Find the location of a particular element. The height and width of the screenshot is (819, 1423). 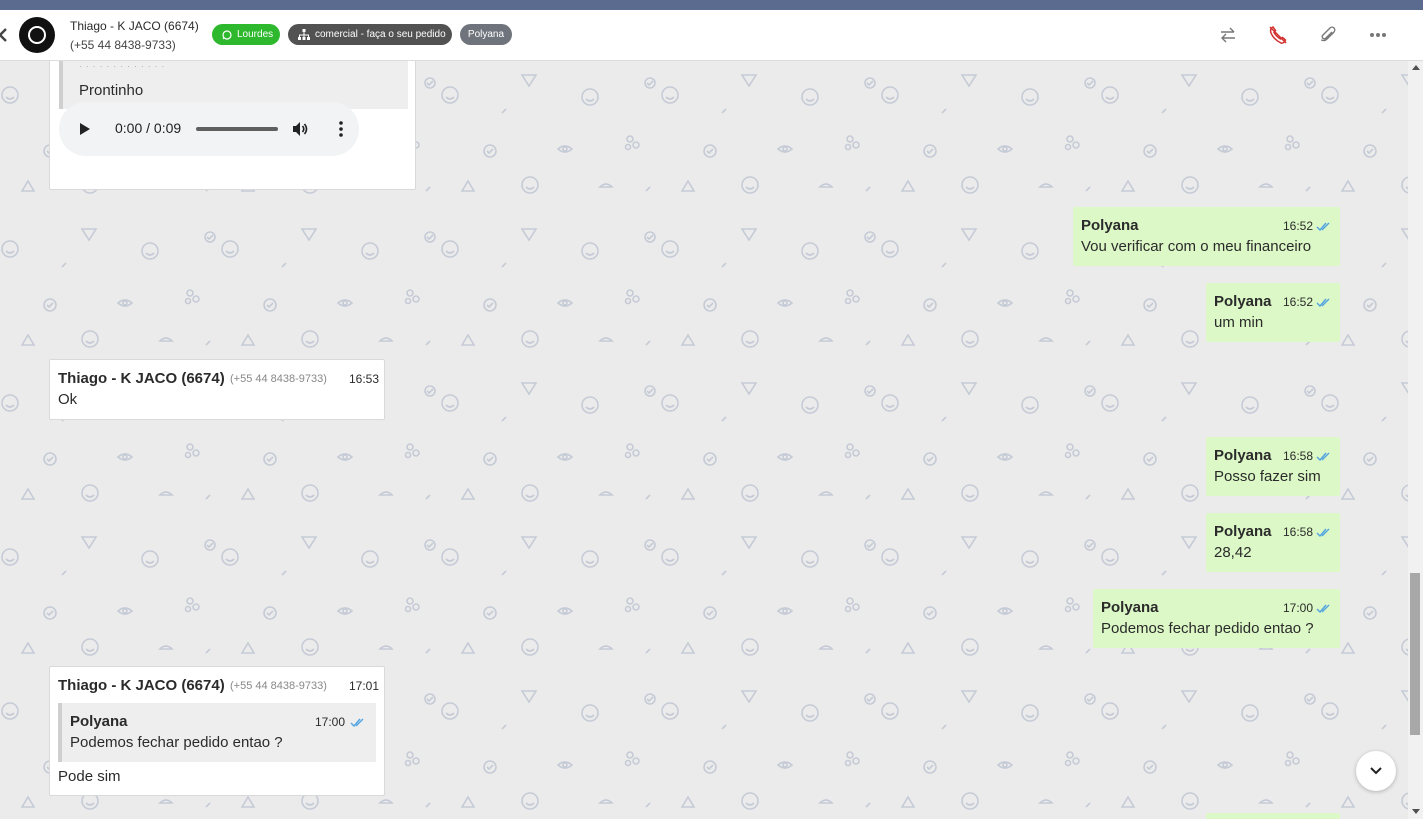

audio-time: 0:00 / 0:09 is located at coordinates (148, 128).